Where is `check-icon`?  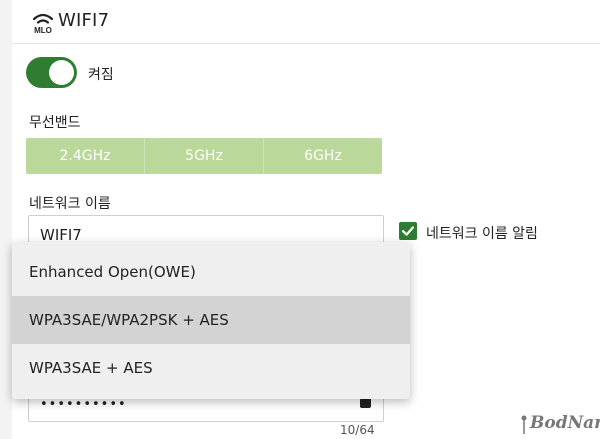 check-icon is located at coordinates (408, 231).